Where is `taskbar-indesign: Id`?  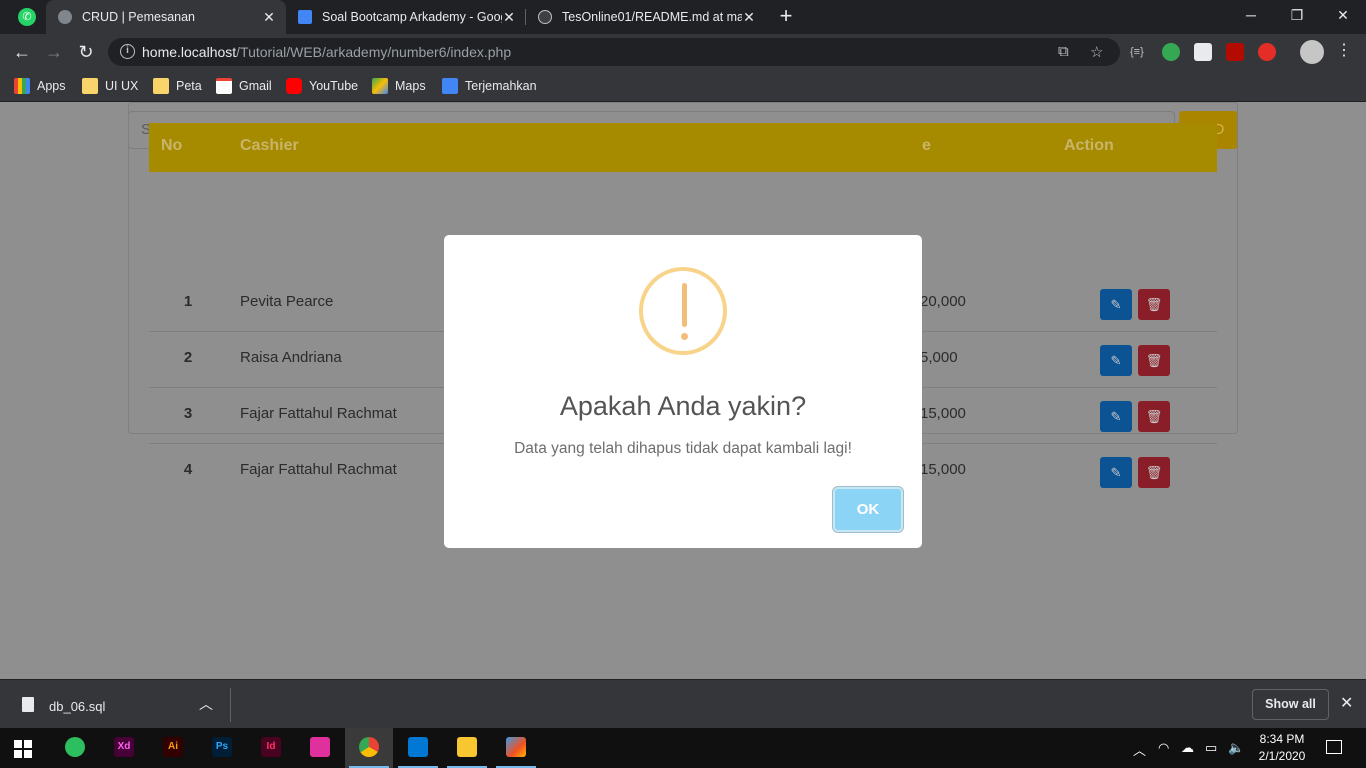
taskbar-indesign: Id is located at coordinates (271, 748).